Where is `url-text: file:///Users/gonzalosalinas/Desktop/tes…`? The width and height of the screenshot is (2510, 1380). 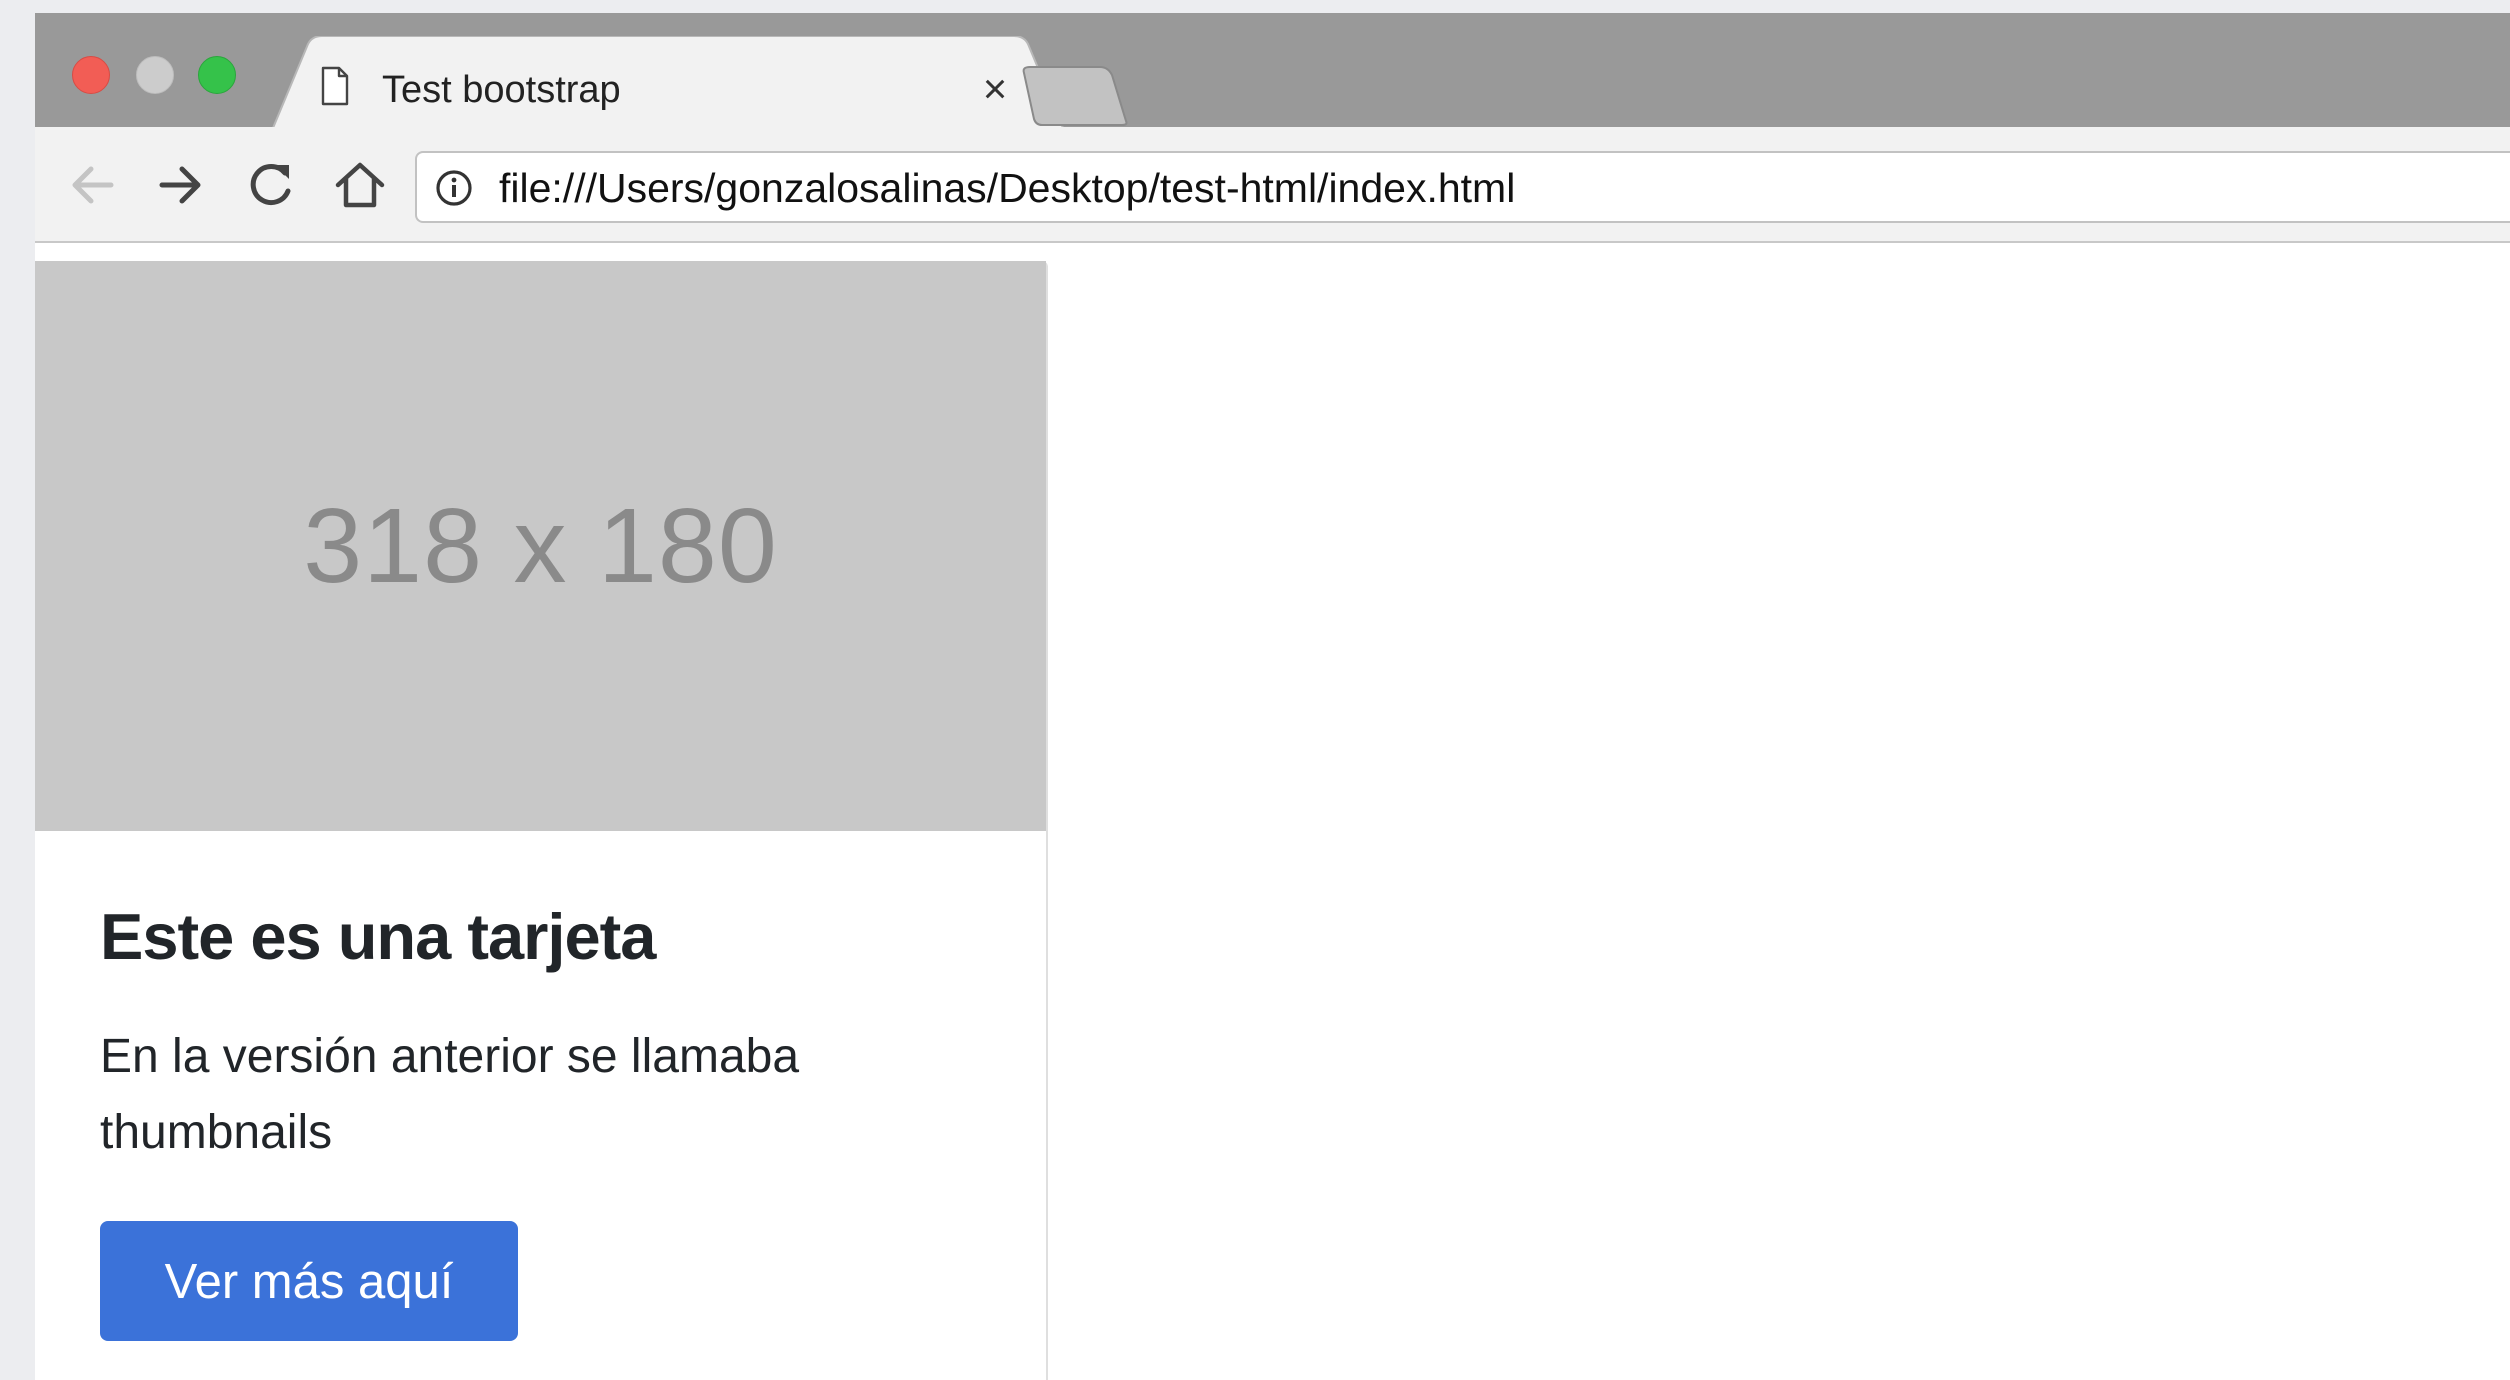 url-text: file:///Users/gonzalosalinas/Desktop/tes… is located at coordinates (1007, 188).